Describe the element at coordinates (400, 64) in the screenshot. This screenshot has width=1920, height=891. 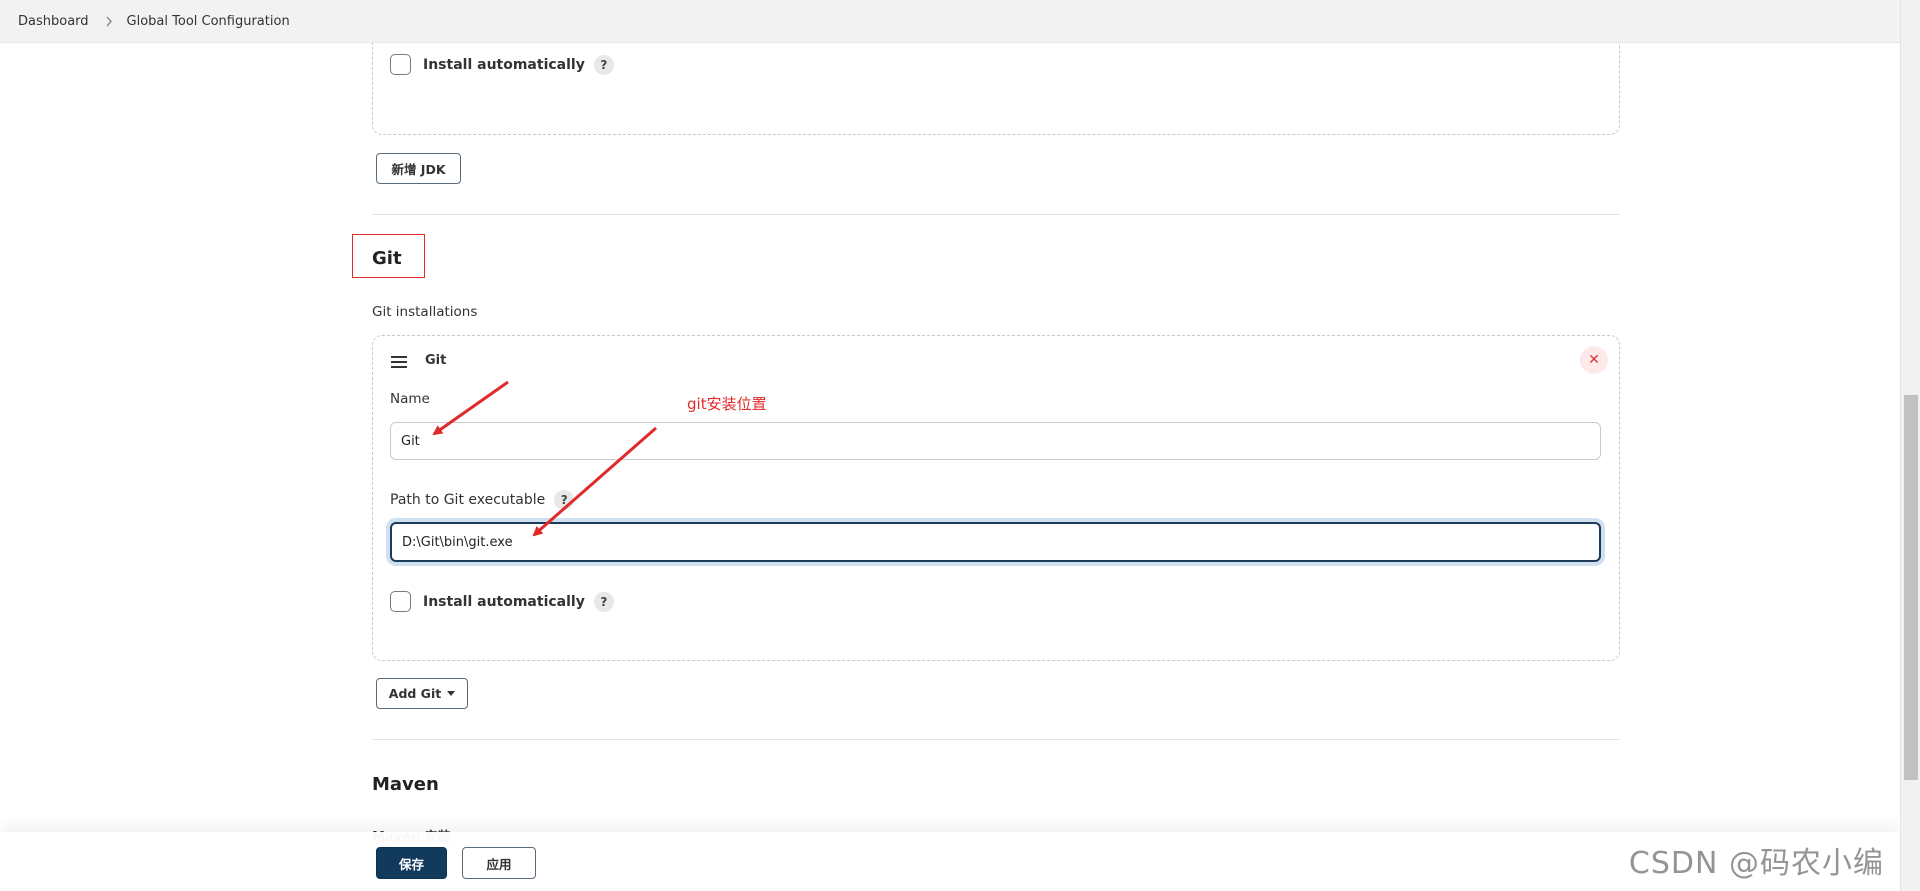
I see `jdk-install-automatically-checkbox` at that location.